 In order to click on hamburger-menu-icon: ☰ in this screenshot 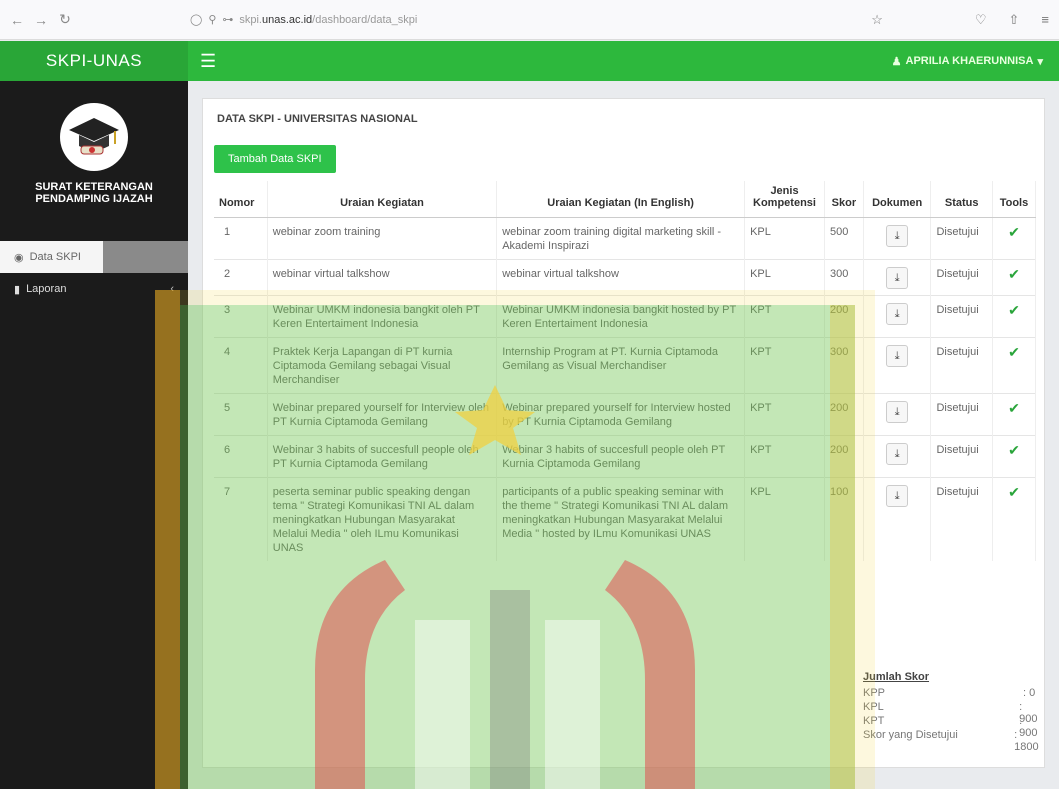, I will do `click(208, 61)`.